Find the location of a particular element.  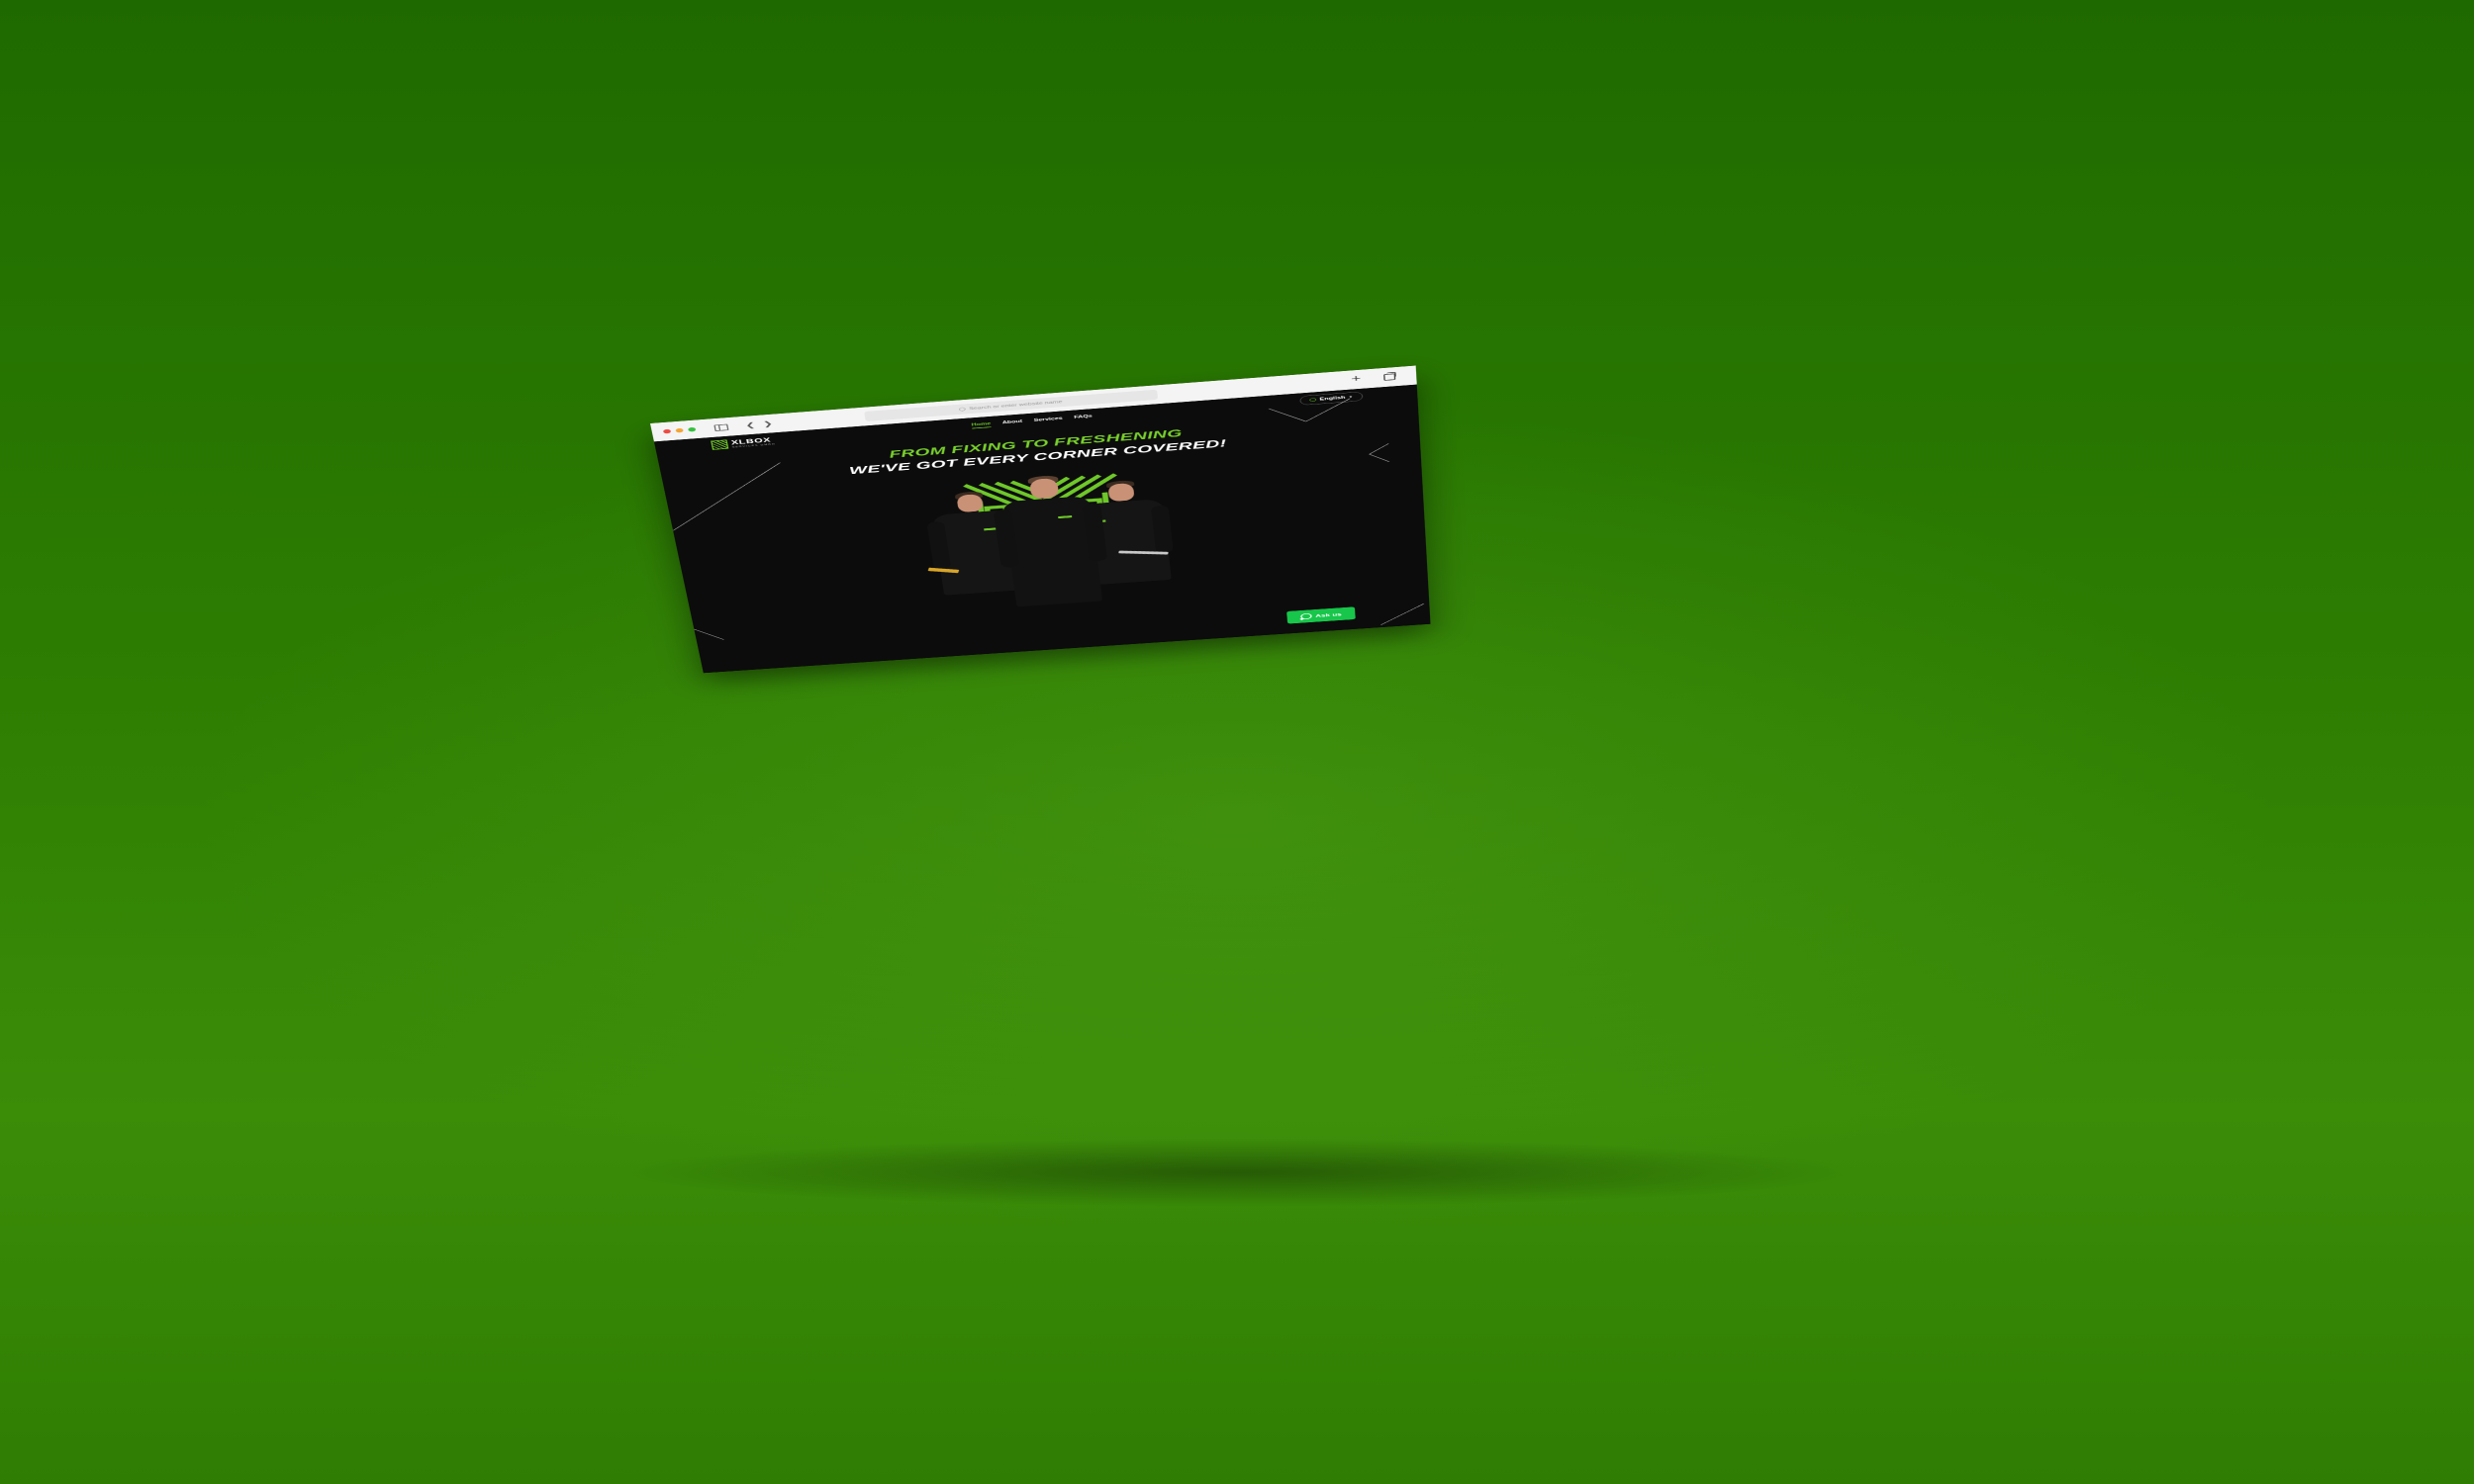

sidebar-icon is located at coordinates (722, 427).